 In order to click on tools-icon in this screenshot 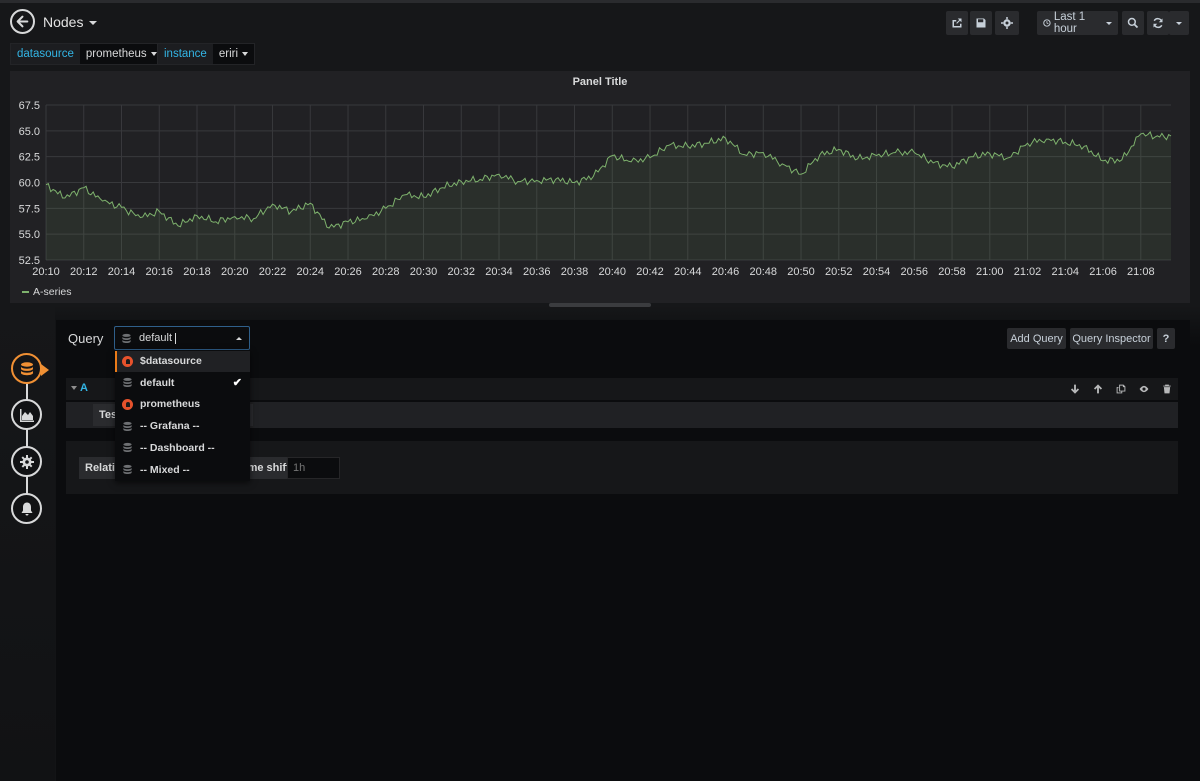, I will do `click(26, 461)`.